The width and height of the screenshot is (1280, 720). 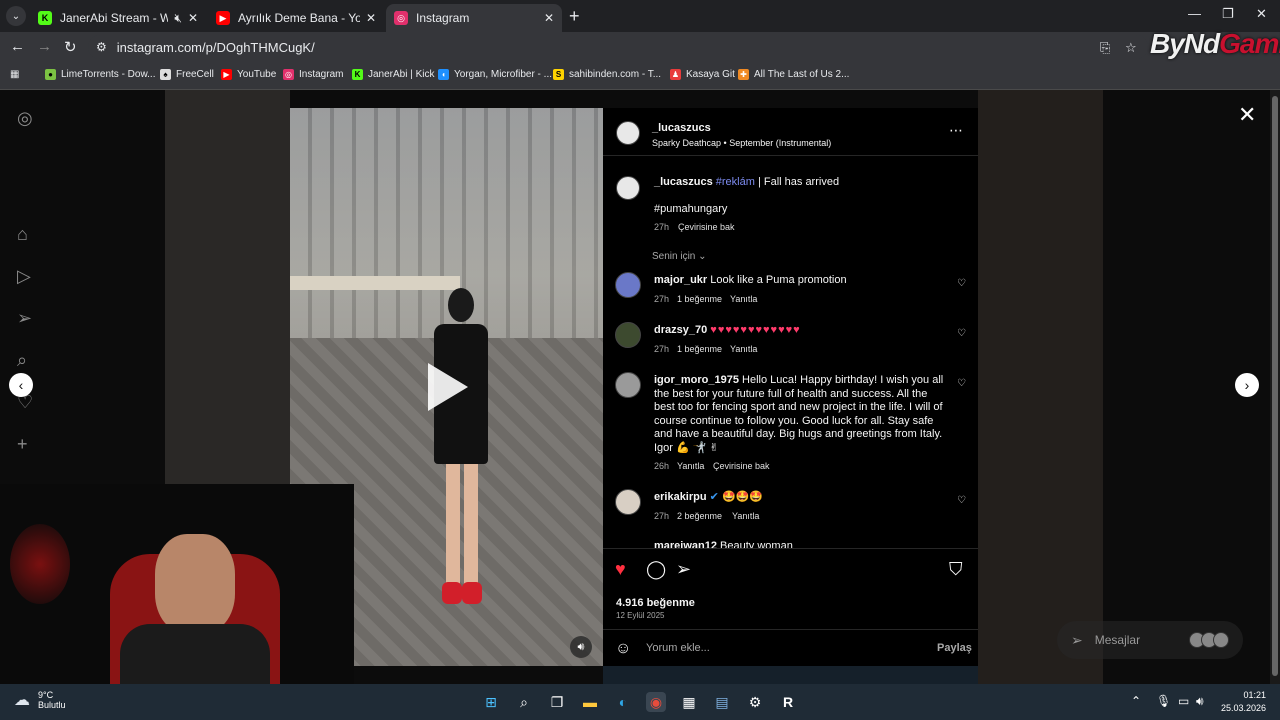 What do you see at coordinates (706, 227) in the screenshot?
I see `caption-translate-link: Çevirisine bak` at bounding box center [706, 227].